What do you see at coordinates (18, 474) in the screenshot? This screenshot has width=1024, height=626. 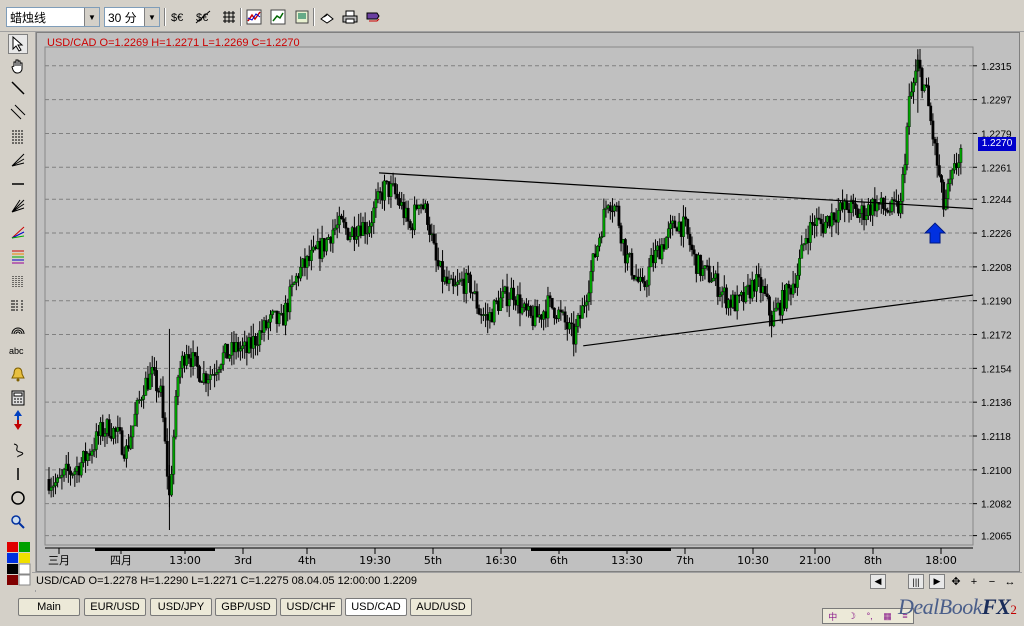 I see `vertical-line-icon` at bounding box center [18, 474].